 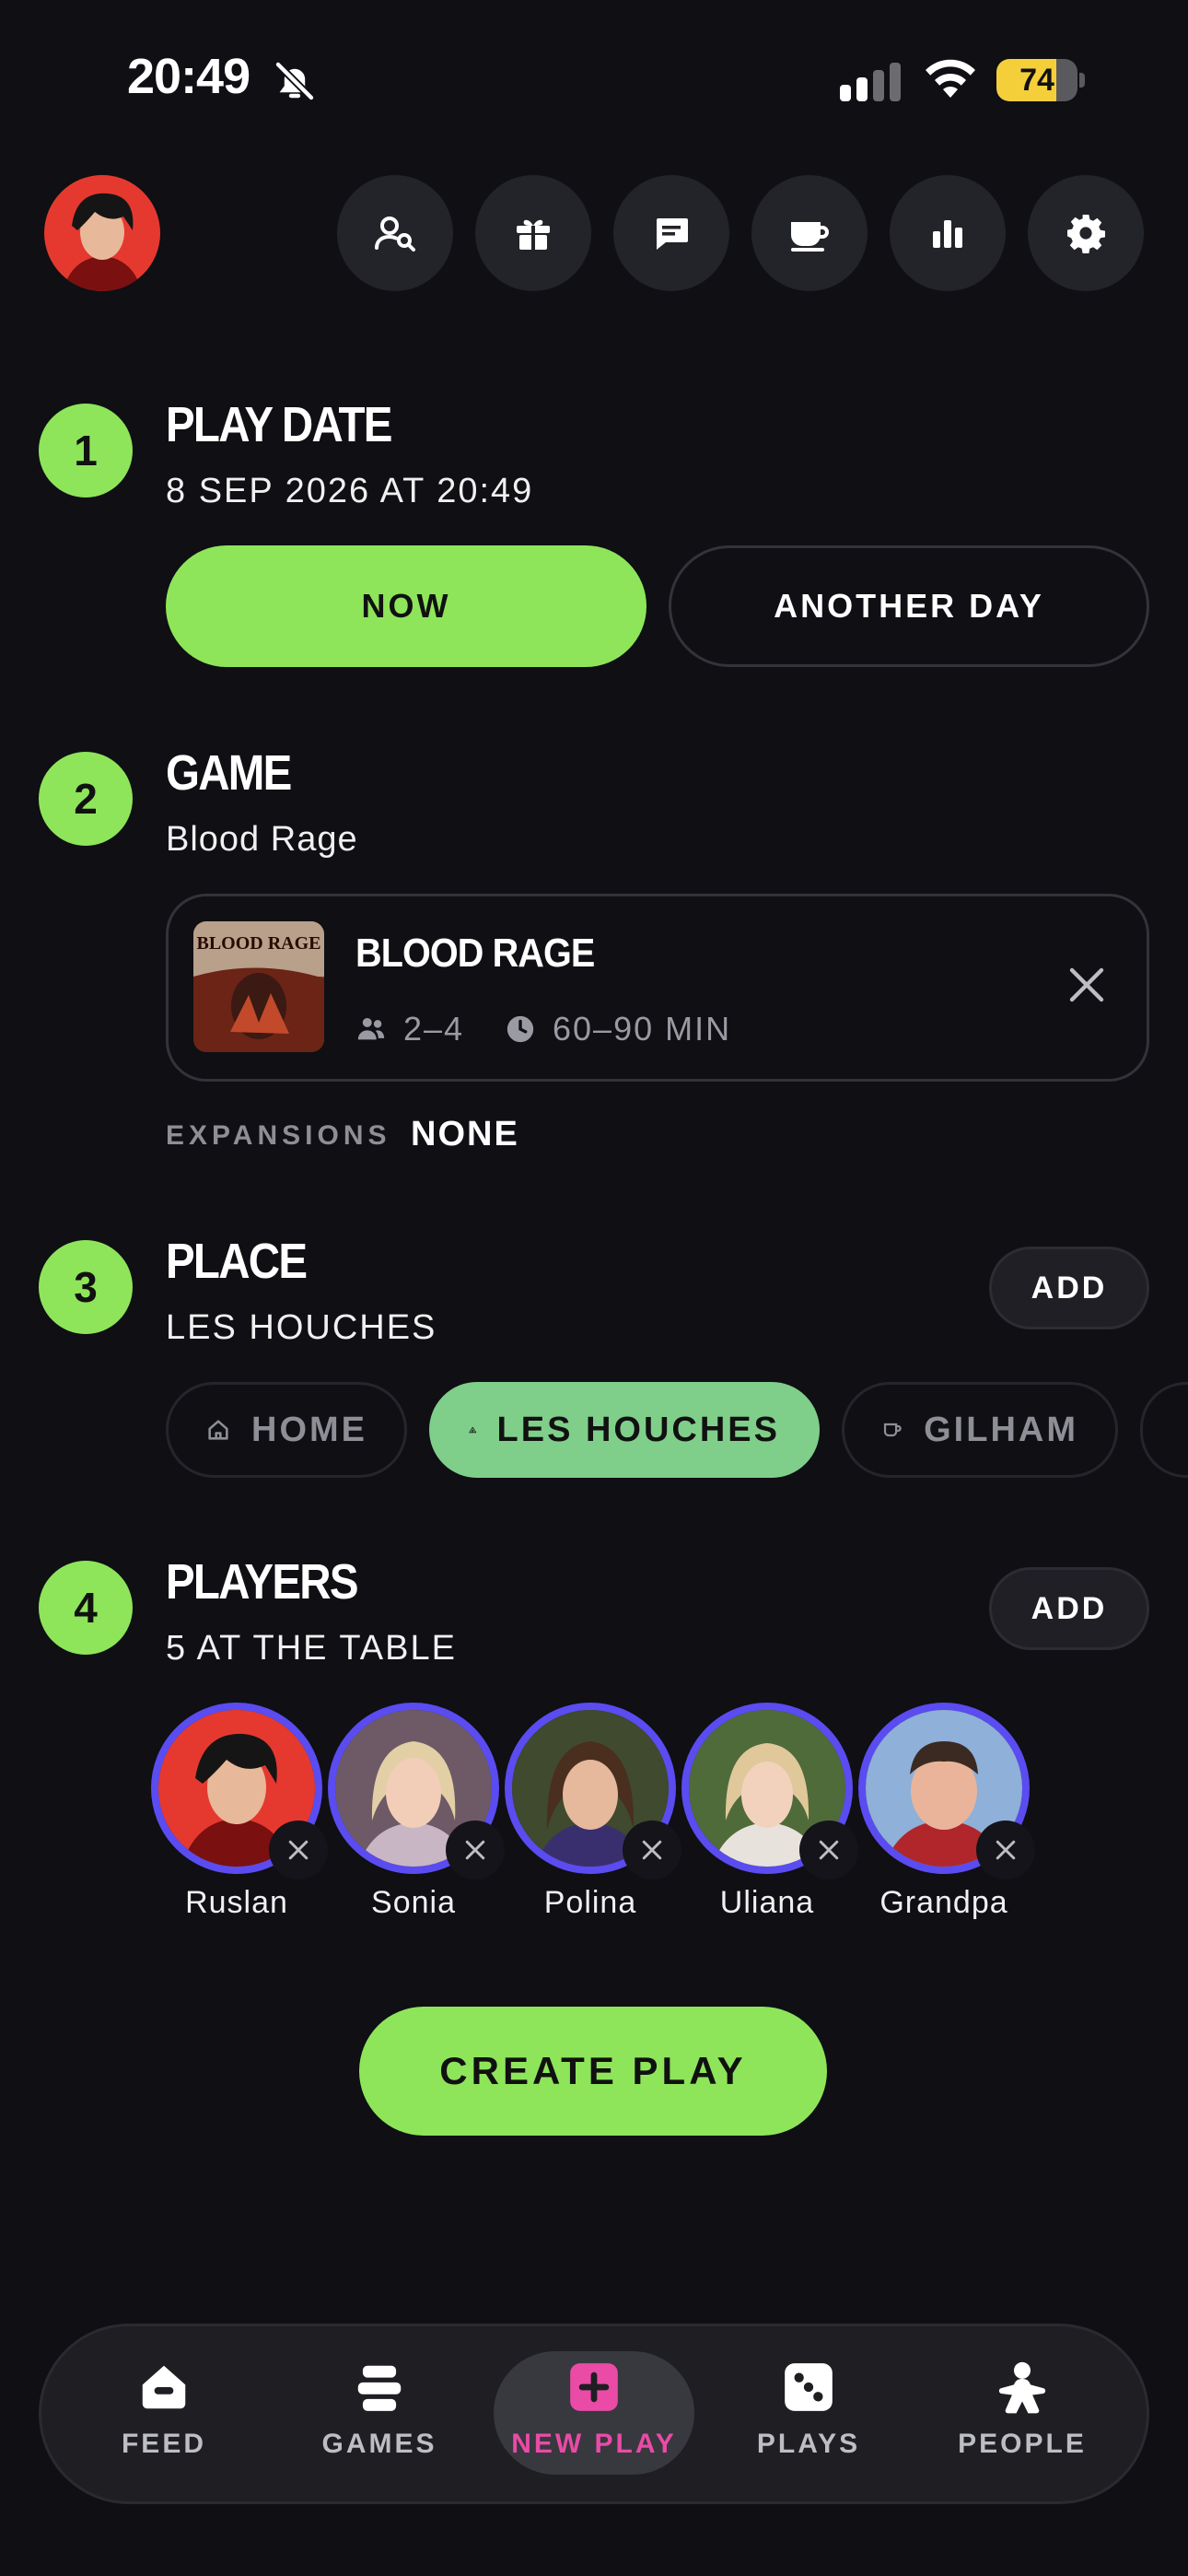 What do you see at coordinates (870, 82) in the screenshot?
I see `signal-icon` at bounding box center [870, 82].